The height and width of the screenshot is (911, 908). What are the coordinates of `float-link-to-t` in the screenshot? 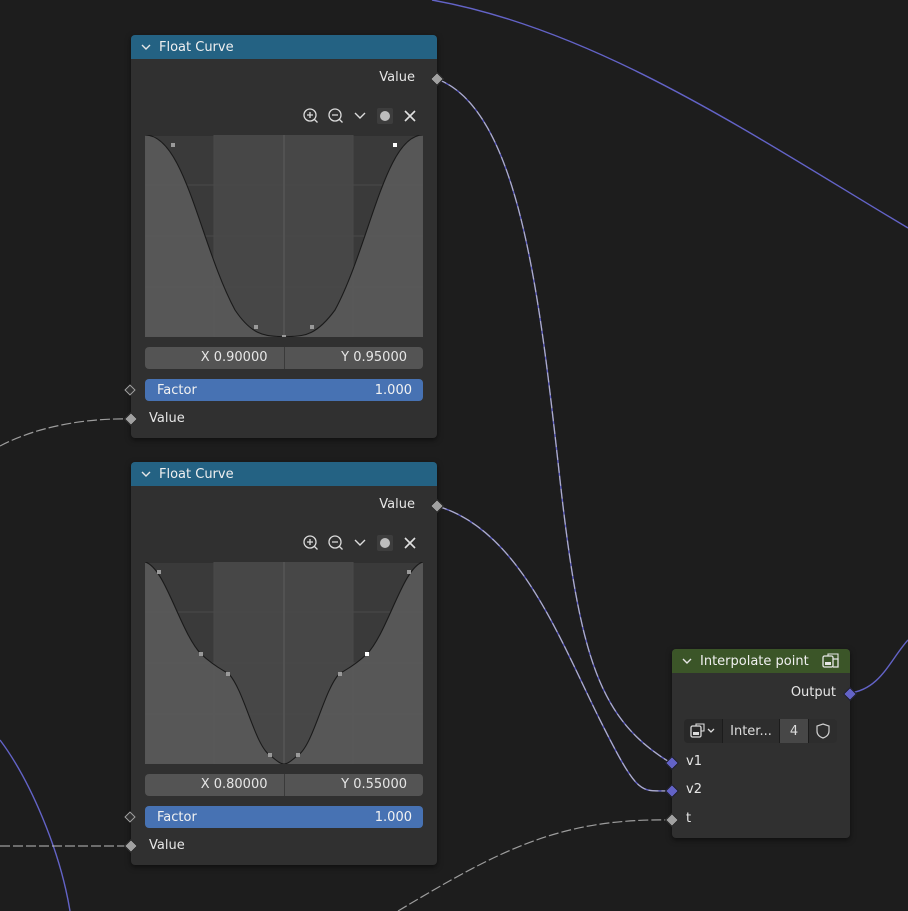 It's located at (534, 865).